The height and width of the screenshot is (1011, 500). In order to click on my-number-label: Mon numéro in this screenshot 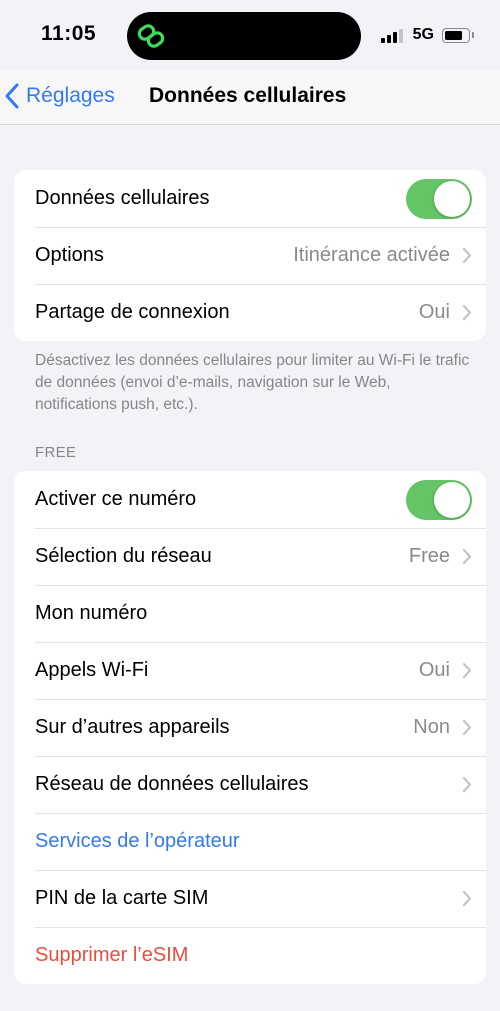, I will do `click(91, 613)`.